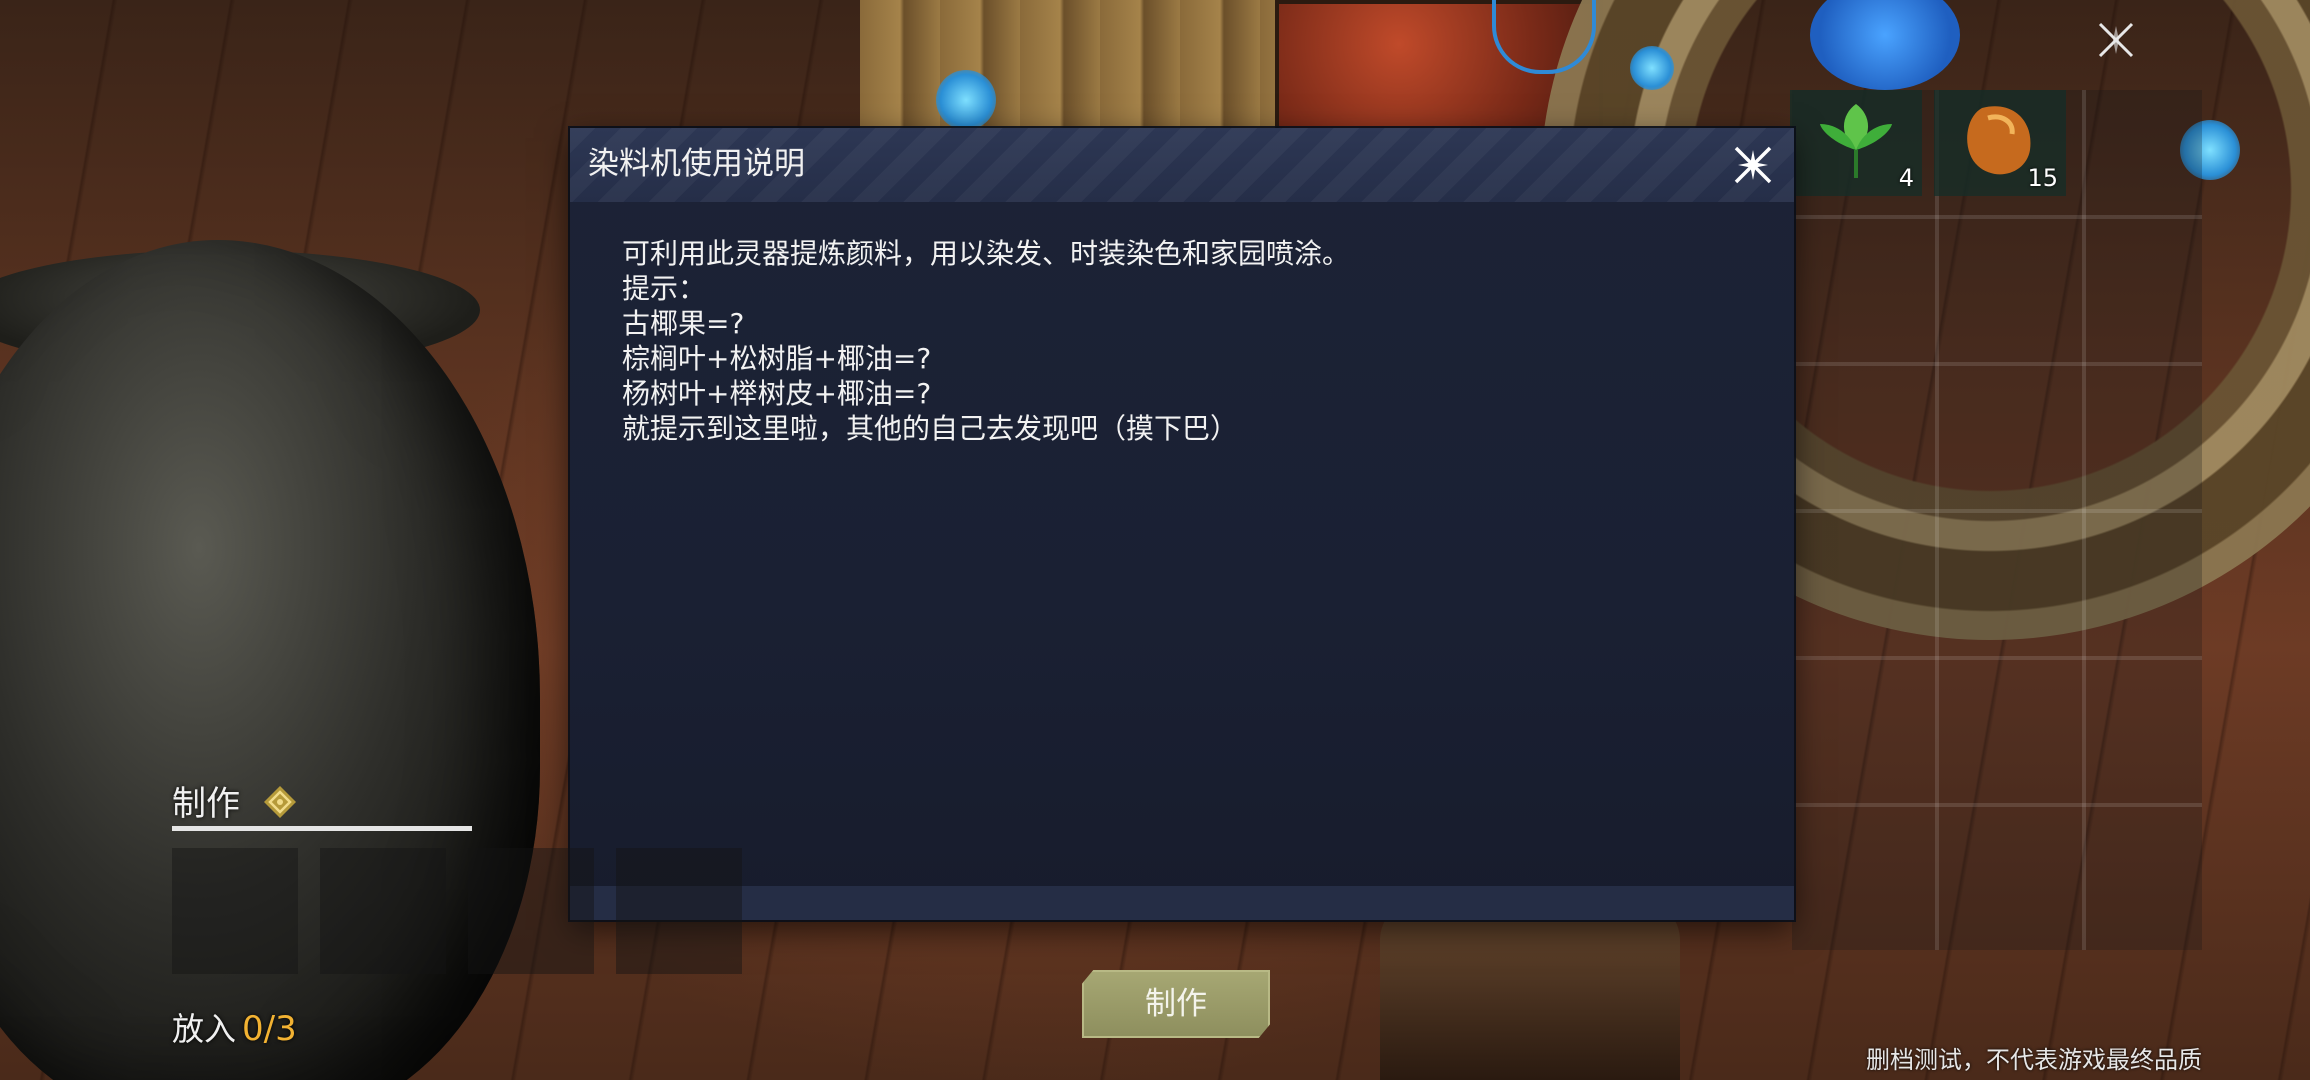  Describe the element at coordinates (986, 253) in the screenshot. I see `dialog-line: 可利用此灵器提炼颜料，用以染发、时装染色和家园喷涂。` at that location.